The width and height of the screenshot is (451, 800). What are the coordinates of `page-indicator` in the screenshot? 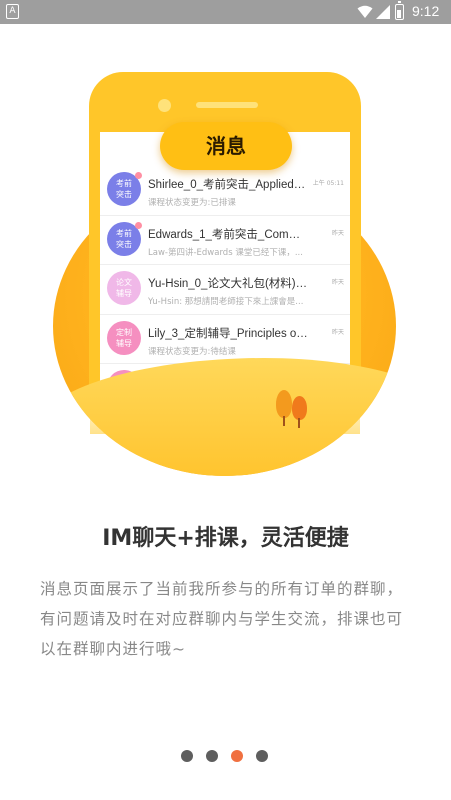 It's located at (224, 757).